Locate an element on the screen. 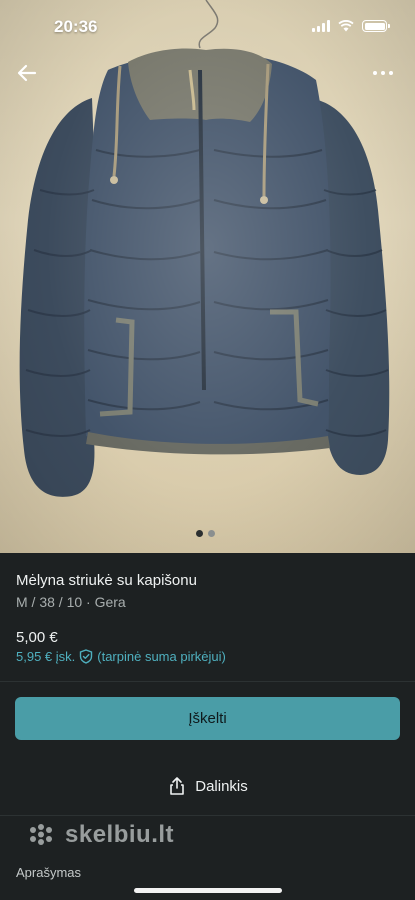  shield-check-icon is located at coordinates (86, 656).